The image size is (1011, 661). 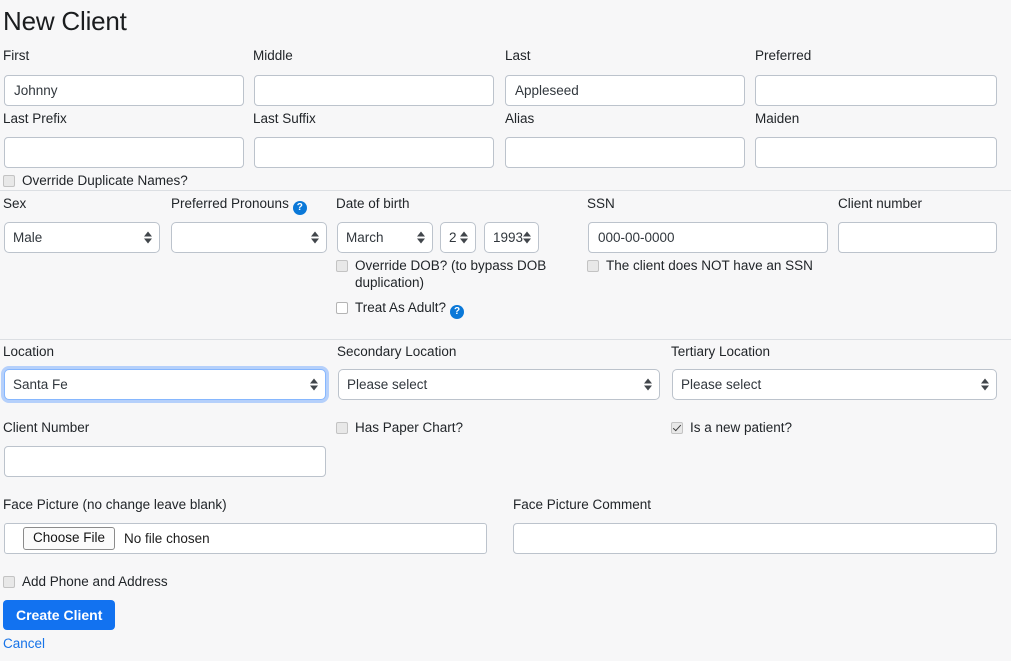 I want to click on page-title: New Client, so click(x=65, y=21).